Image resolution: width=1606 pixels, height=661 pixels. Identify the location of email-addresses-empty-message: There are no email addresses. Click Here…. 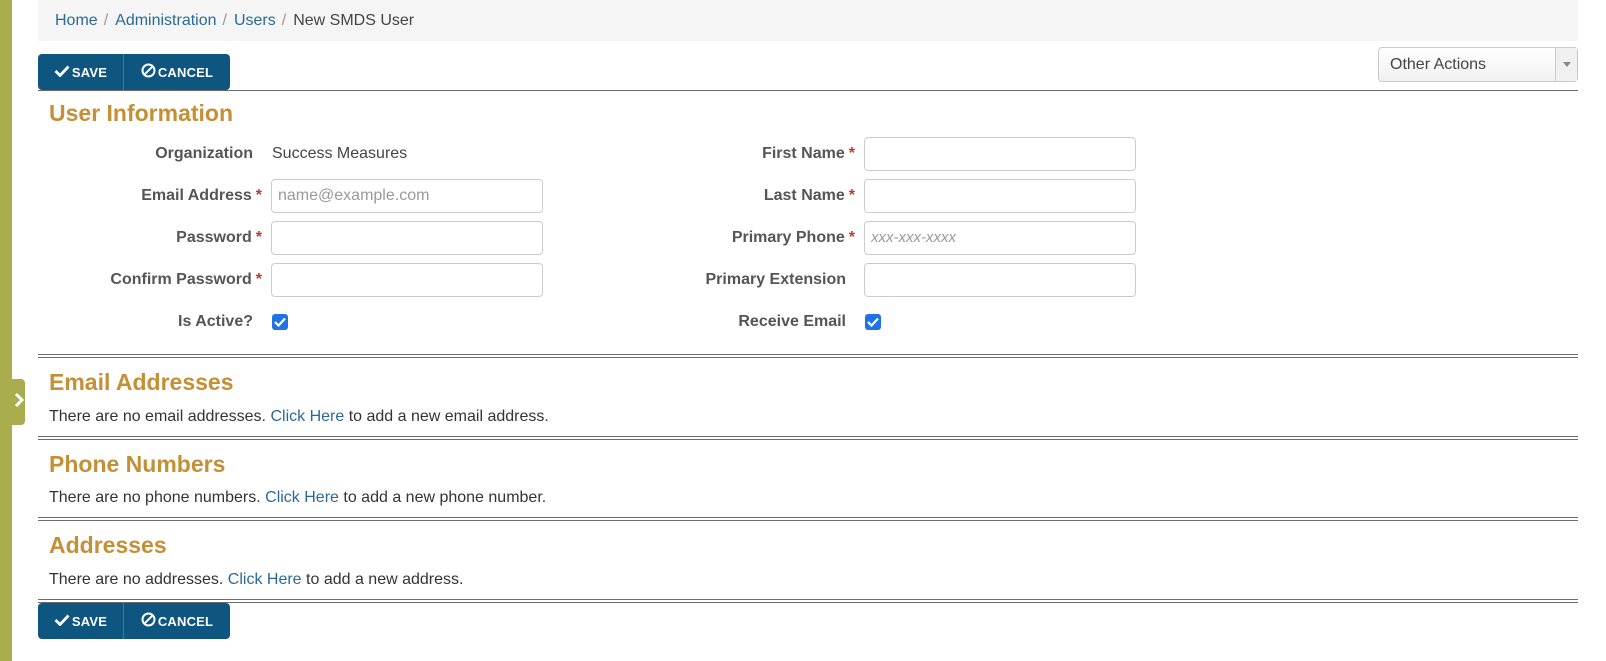
(299, 416).